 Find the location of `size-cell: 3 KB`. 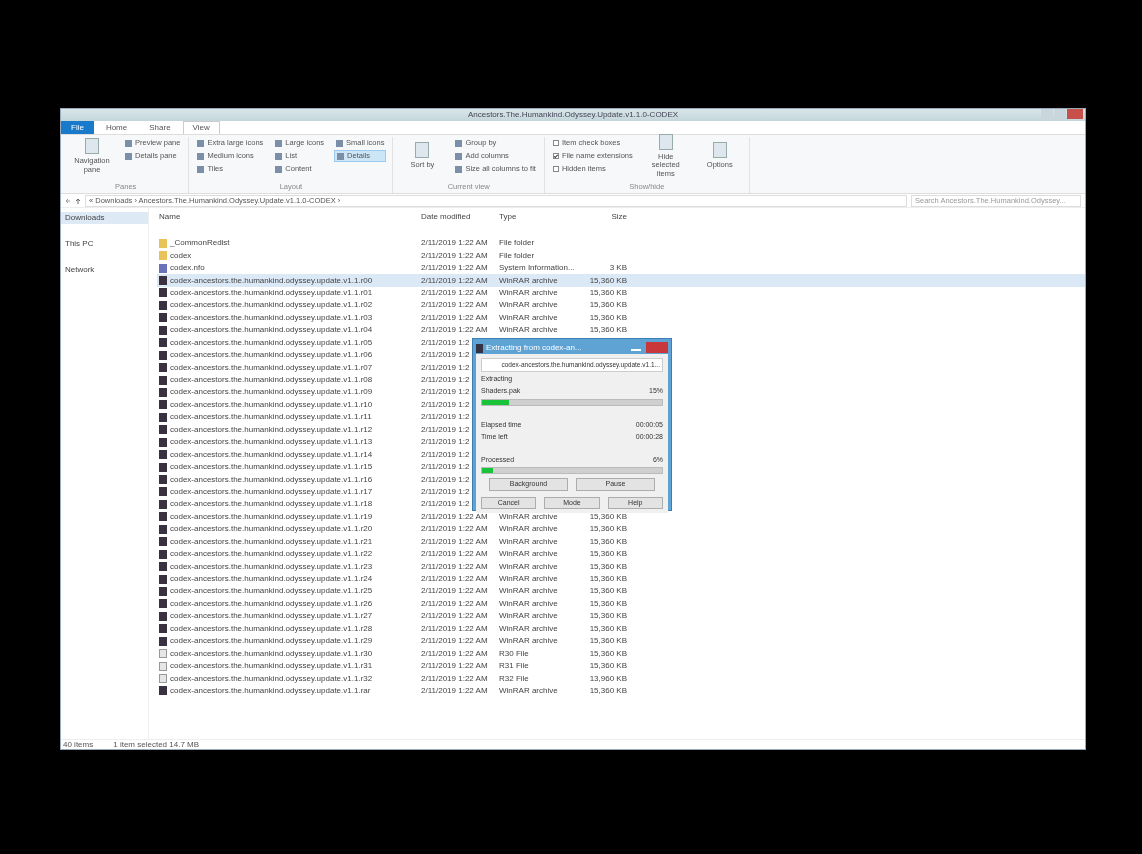

size-cell: 3 KB is located at coordinates (618, 268).